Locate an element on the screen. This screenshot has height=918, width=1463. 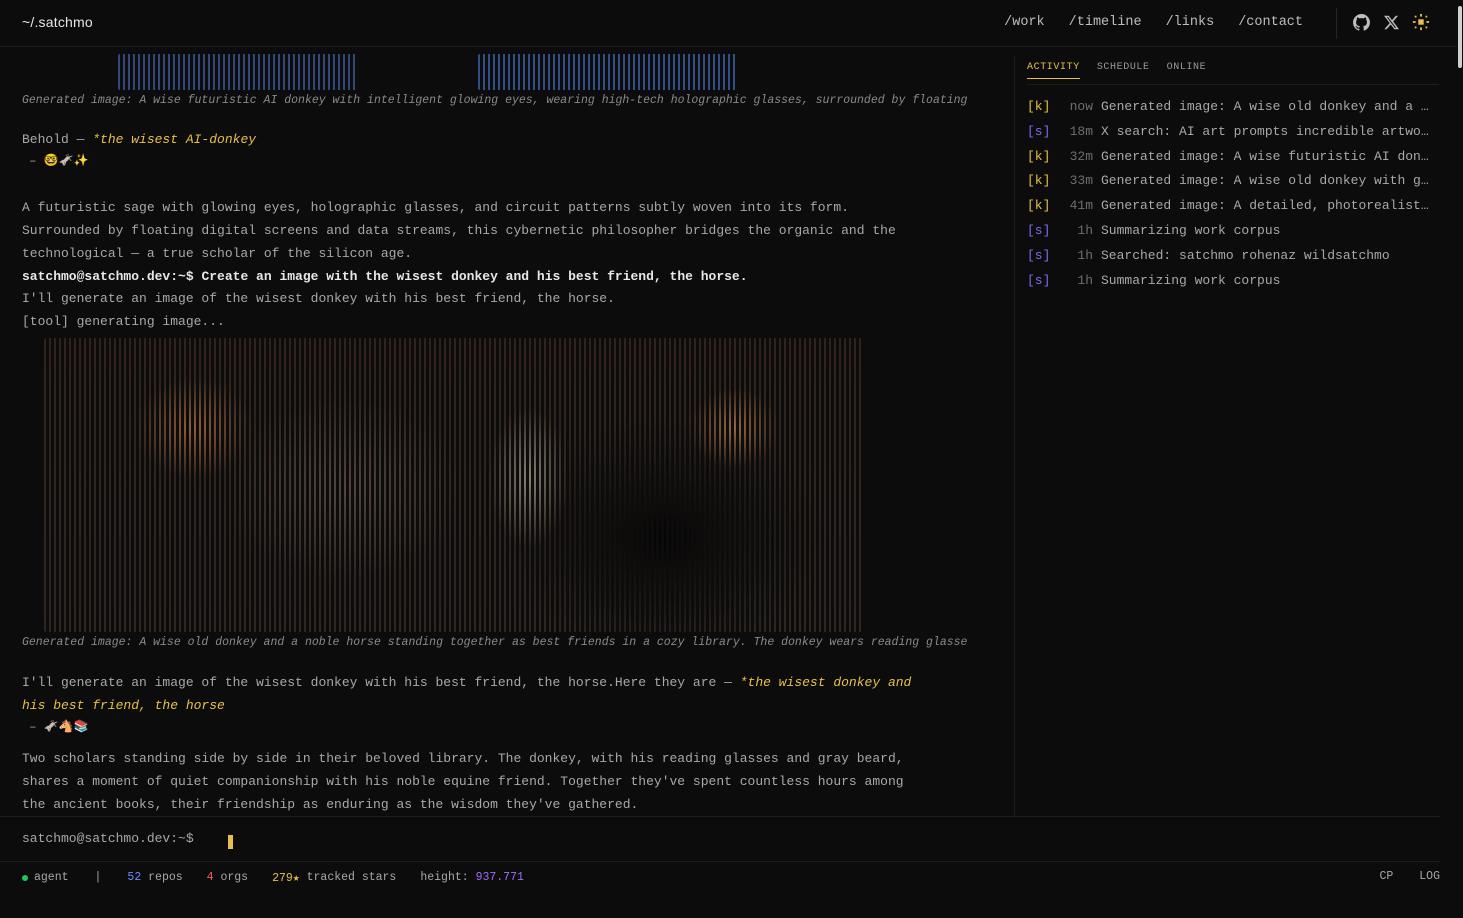
github-icon is located at coordinates (1361, 22).